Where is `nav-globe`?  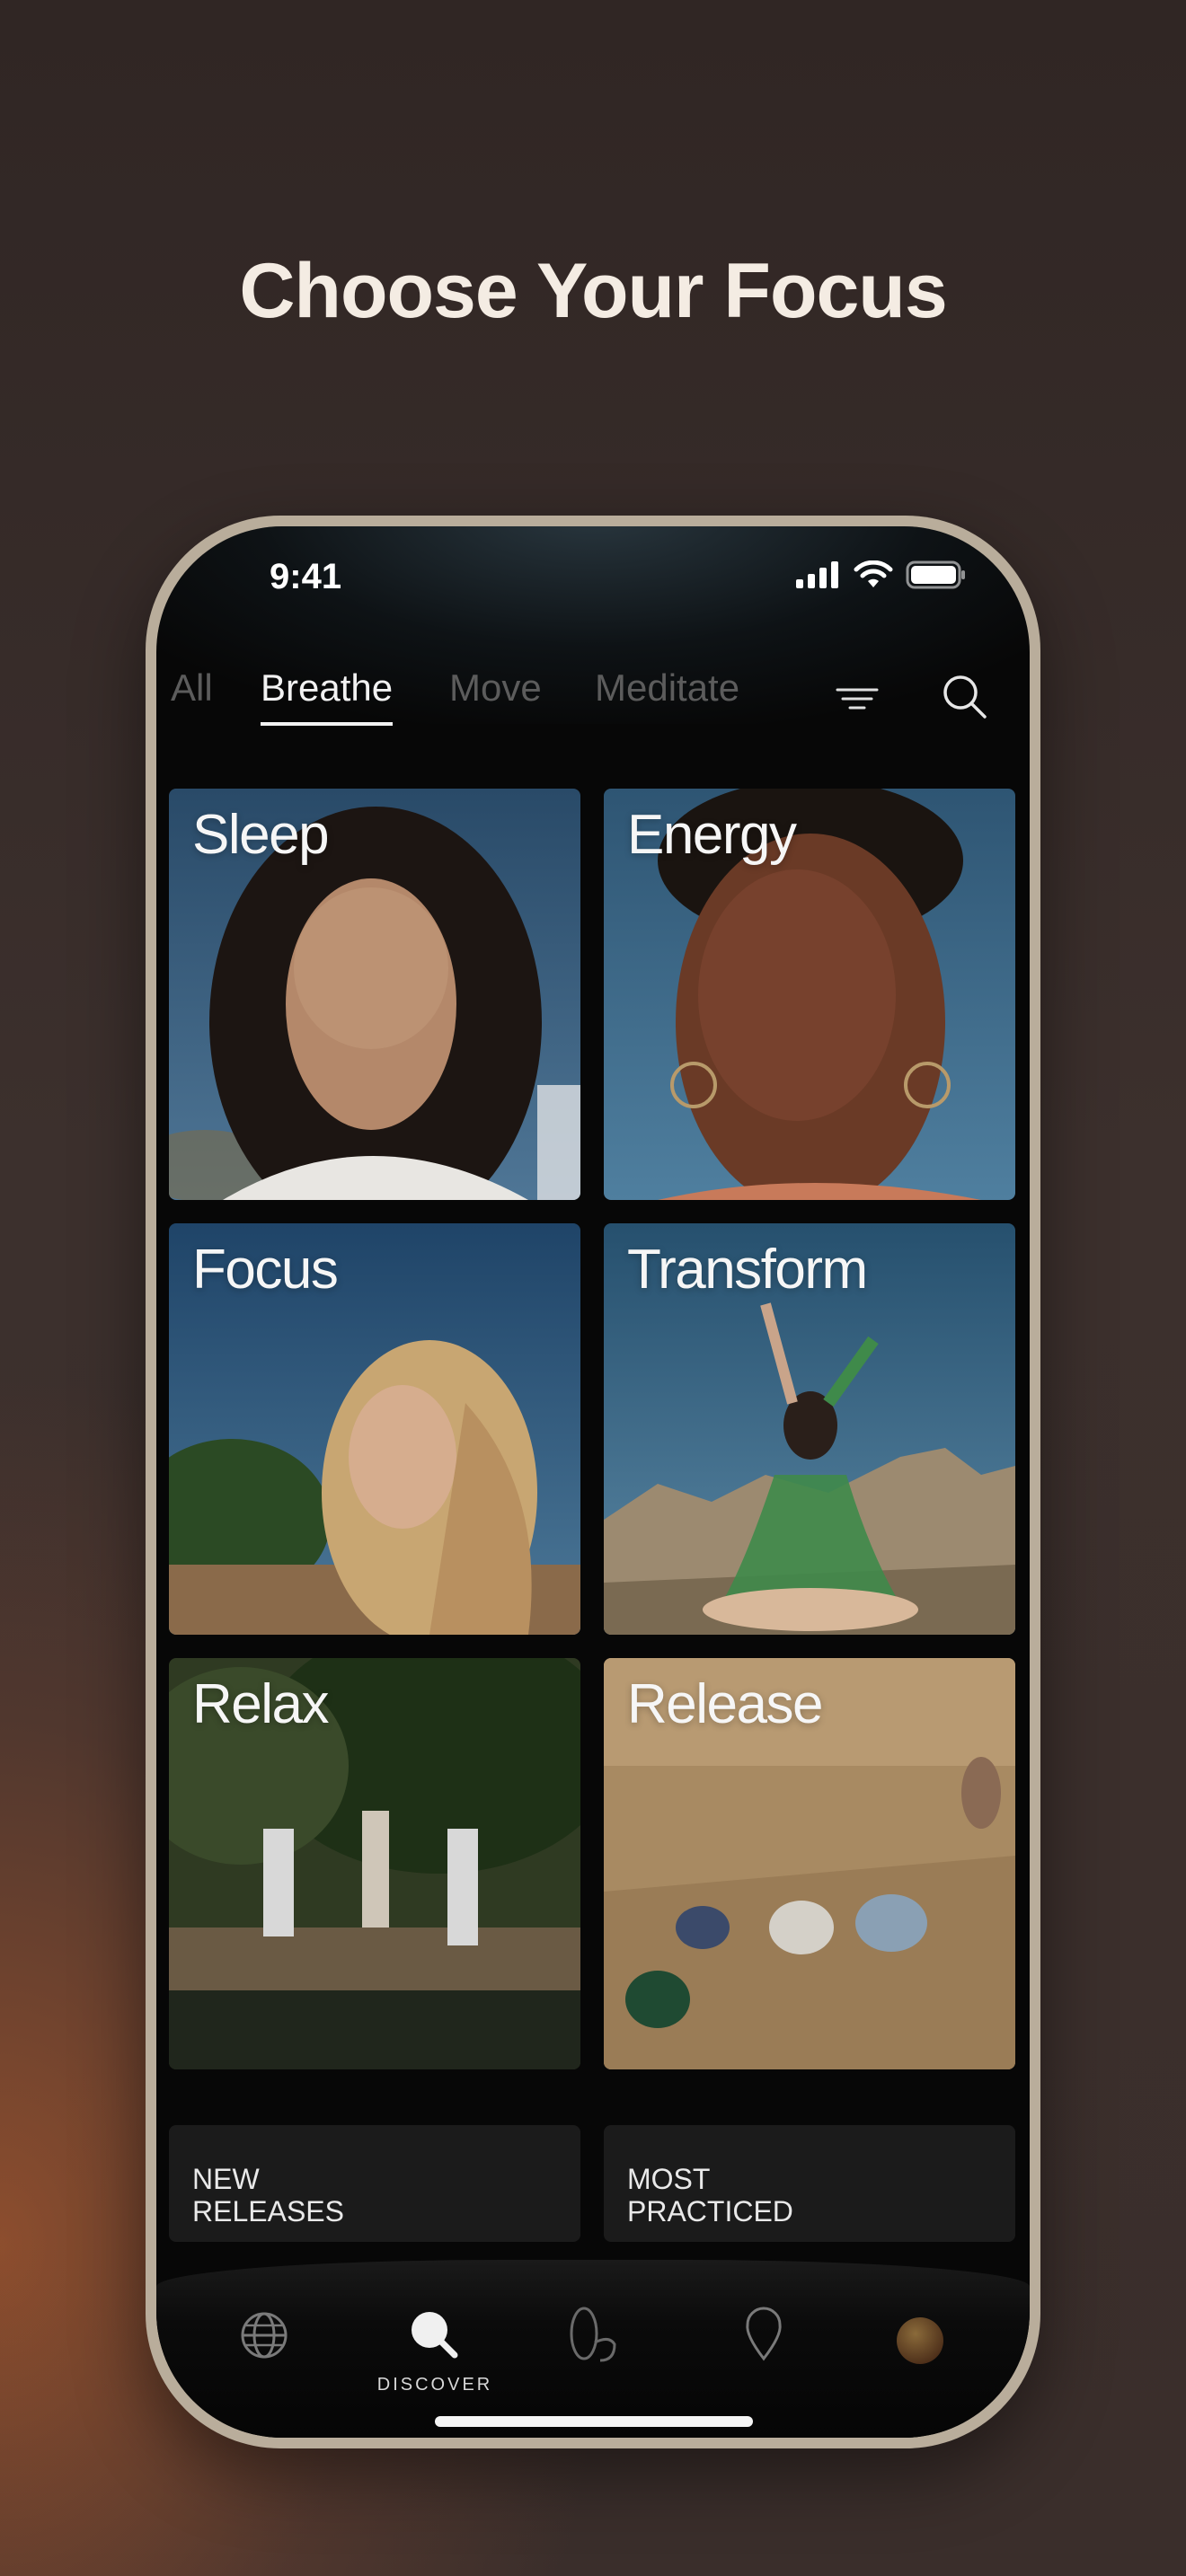 nav-globe is located at coordinates (264, 2336).